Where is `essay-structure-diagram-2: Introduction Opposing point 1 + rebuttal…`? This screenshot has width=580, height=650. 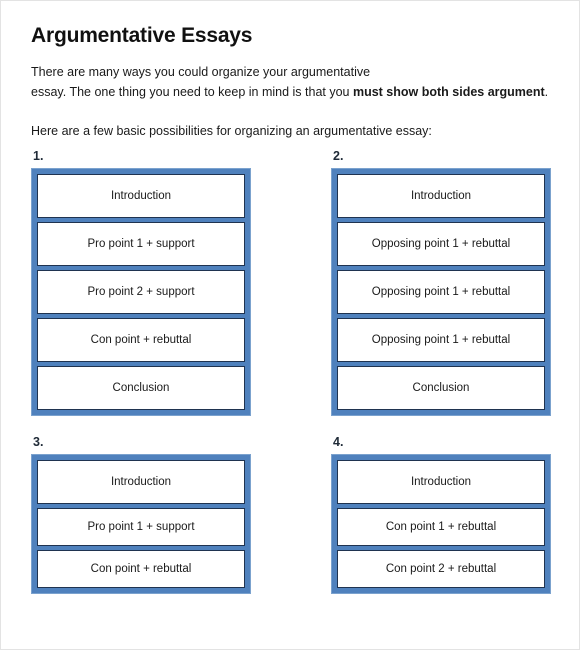 essay-structure-diagram-2: Introduction Opposing point 1 + rebuttal… is located at coordinates (441, 292).